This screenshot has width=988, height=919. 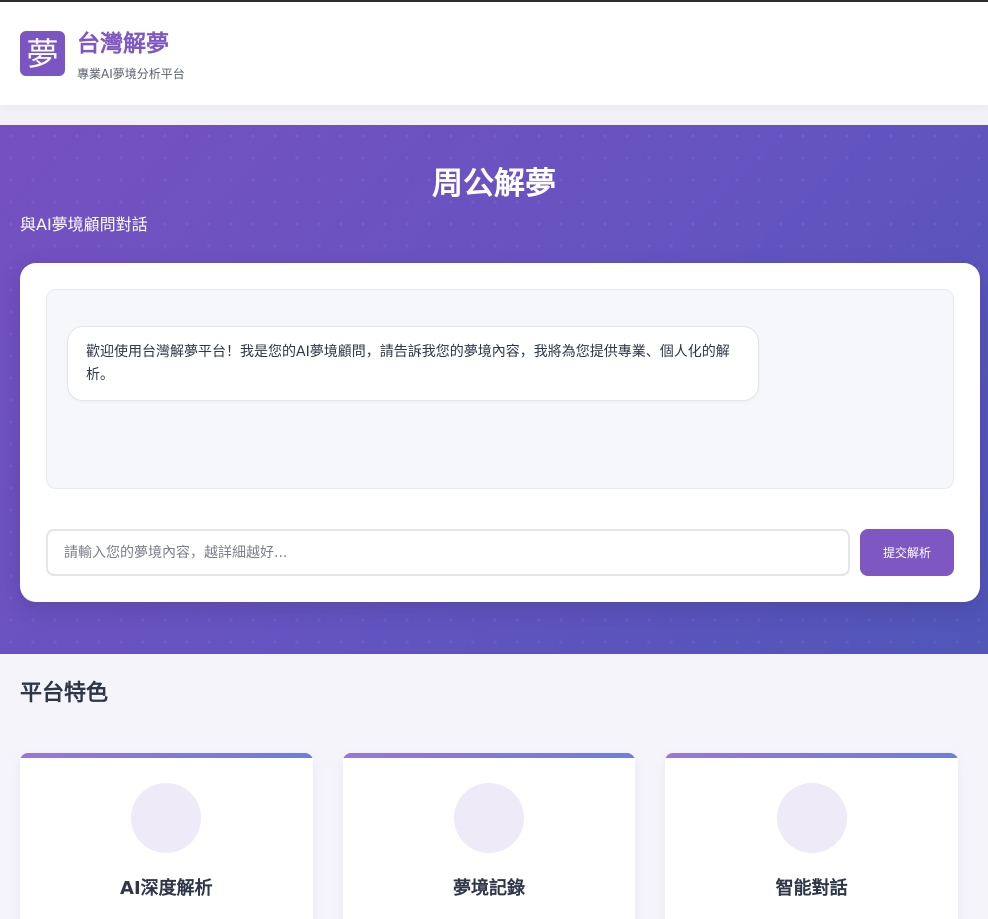 I want to click on features-title: 平台特色, so click(x=64, y=693).